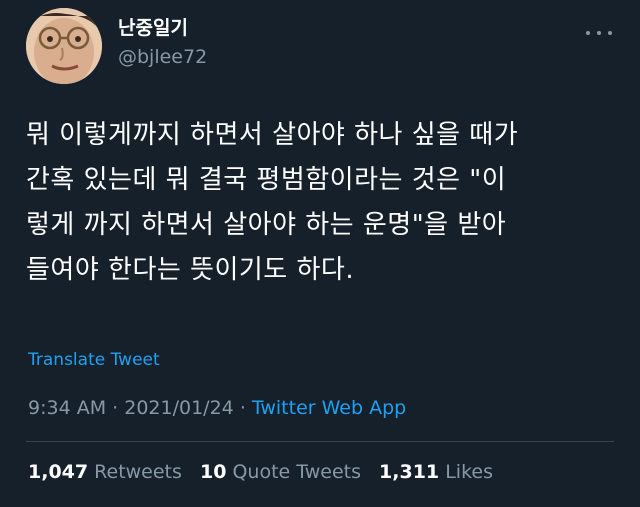  I want to click on translate-tweet-link: Translate Tweet, so click(94, 360).